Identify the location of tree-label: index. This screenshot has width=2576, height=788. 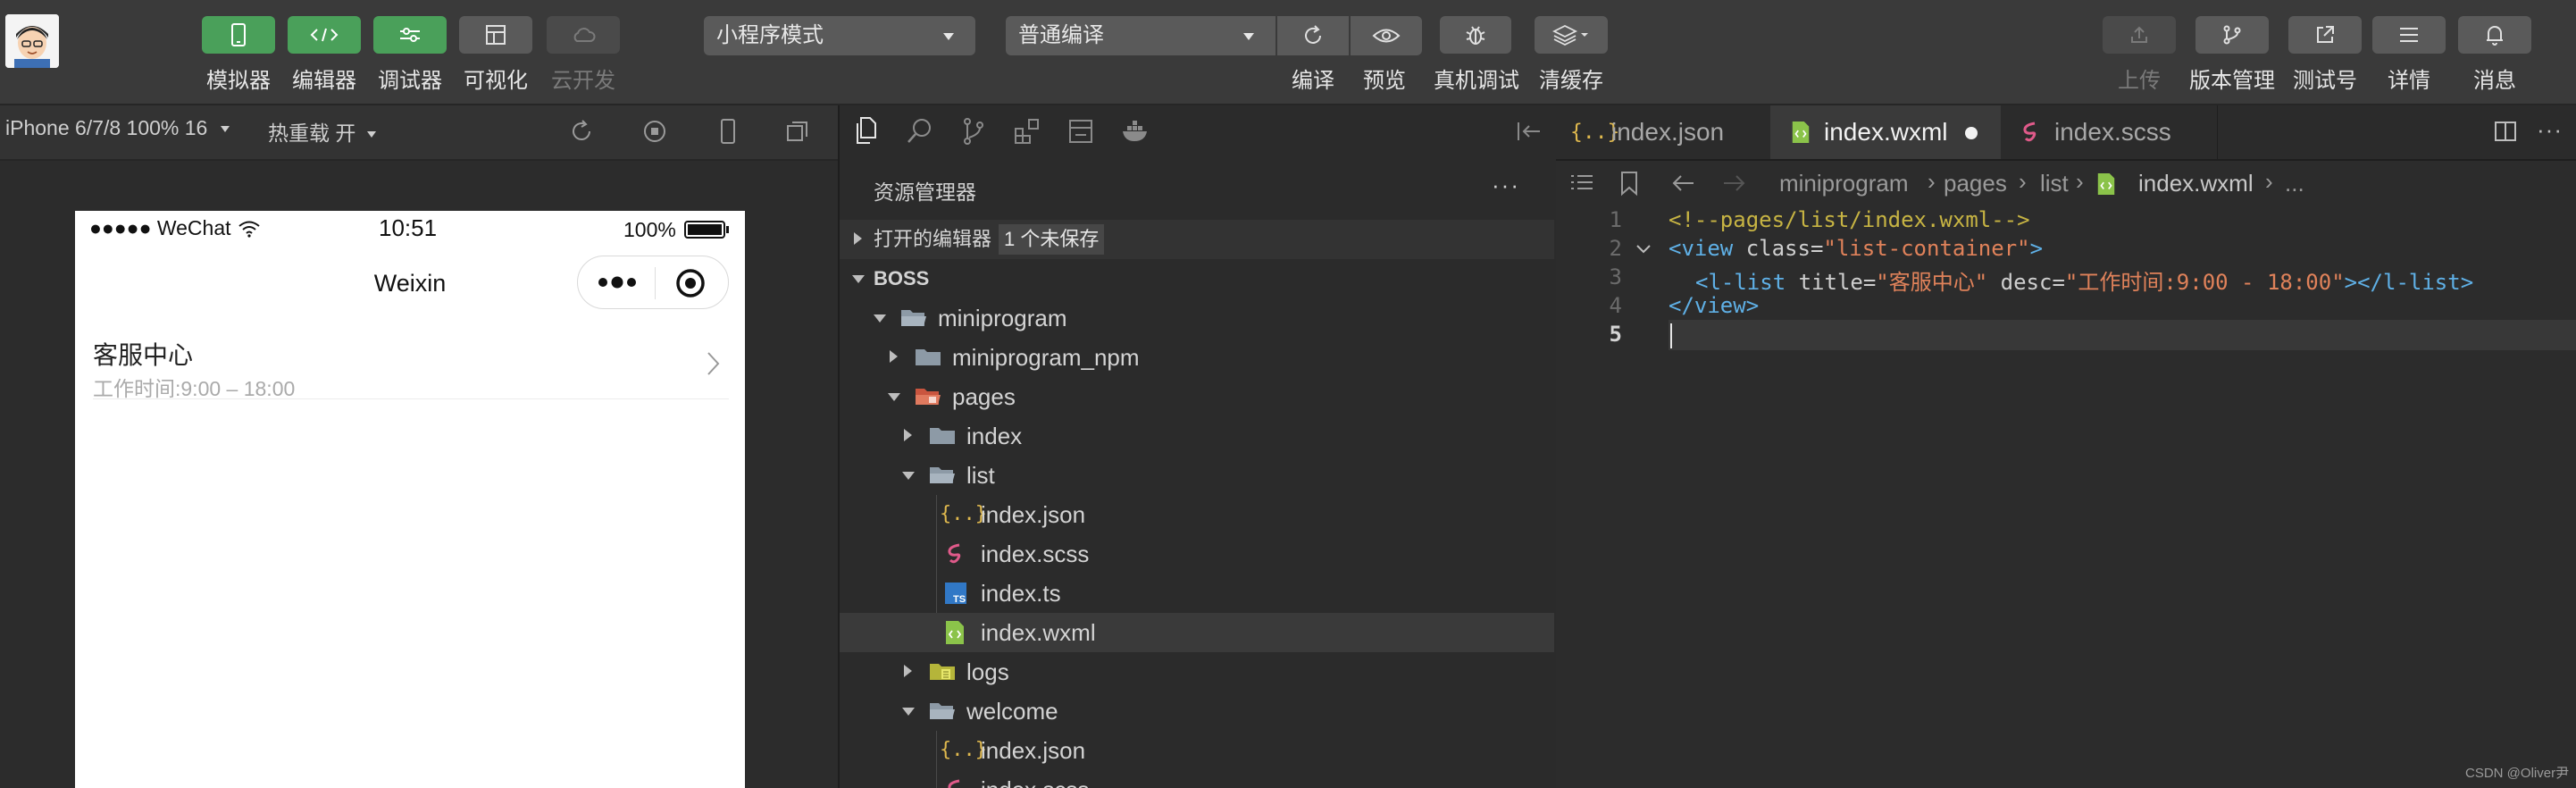
(995, 436).